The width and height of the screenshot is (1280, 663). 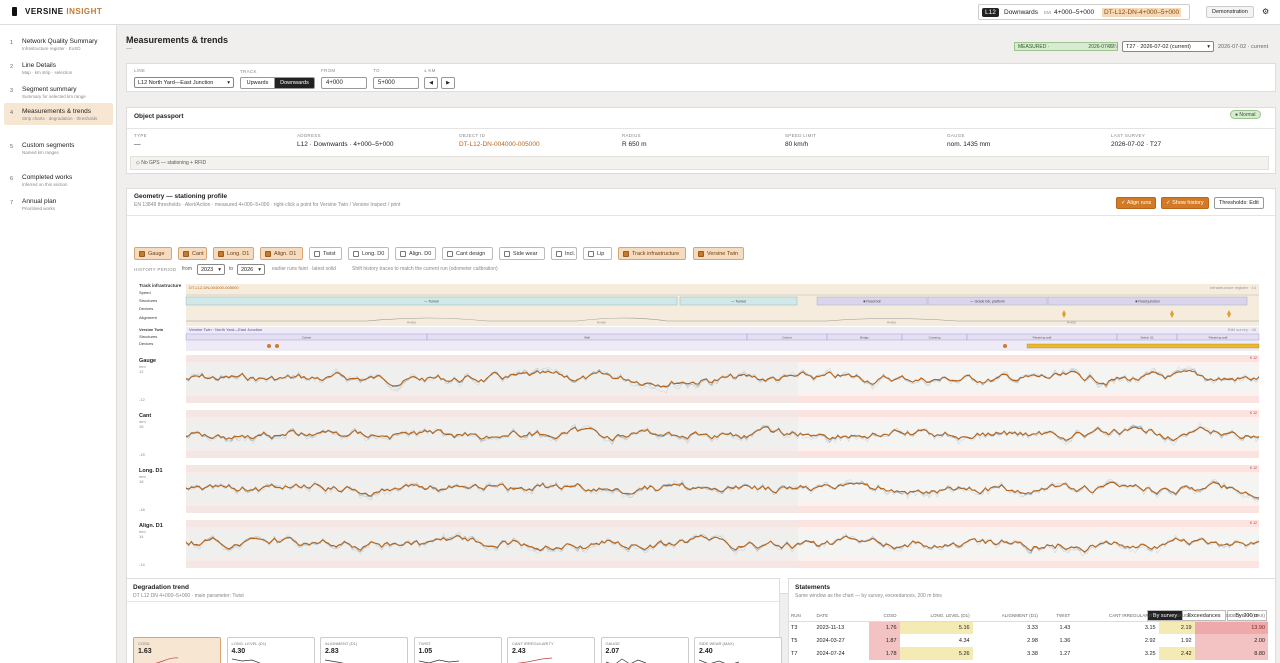 I want to click on prev-km-button: ◀, so click(x=431, y=83).